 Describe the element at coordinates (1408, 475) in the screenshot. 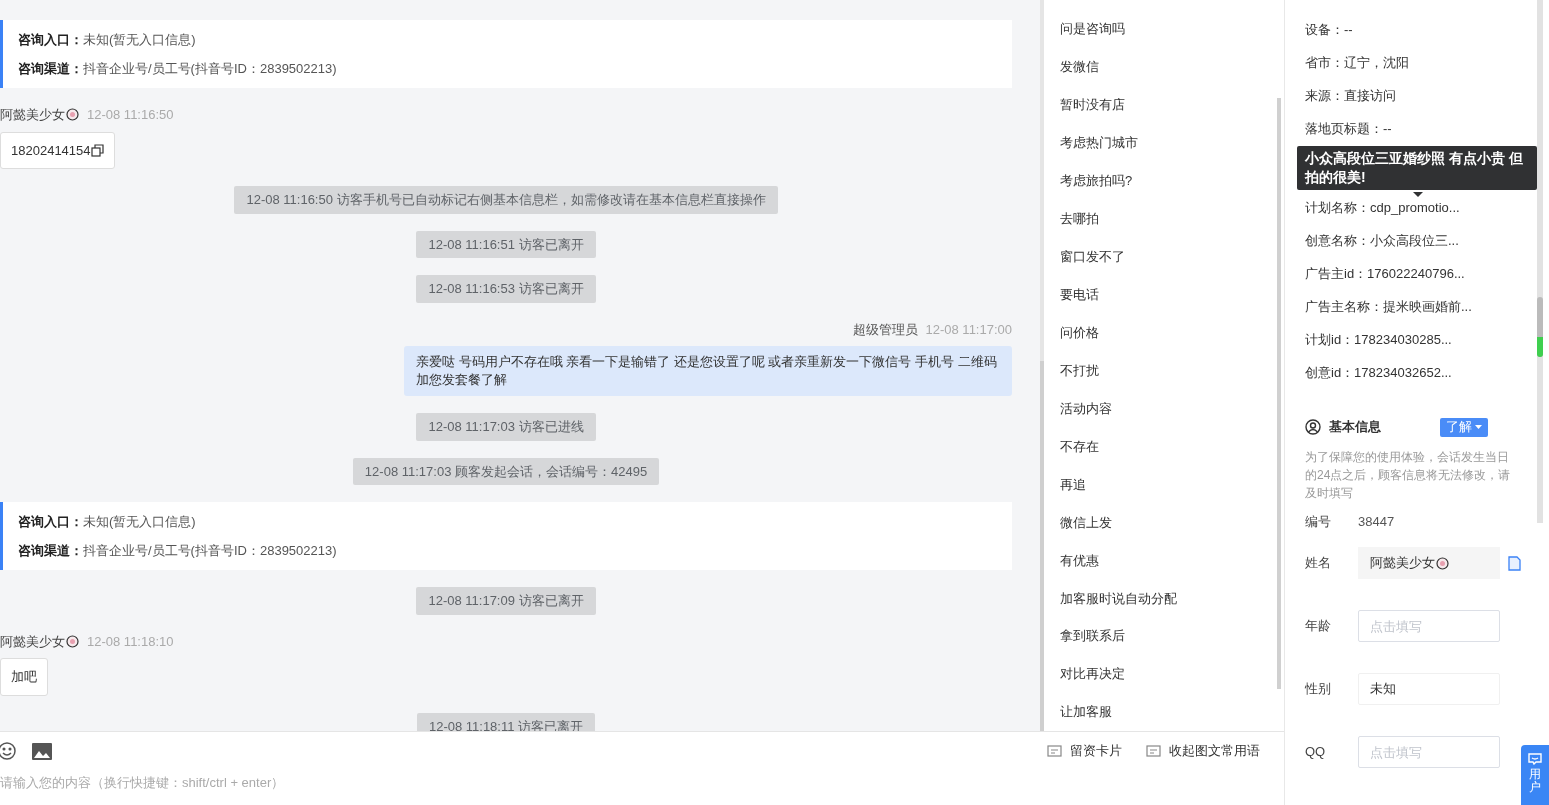

I see `notice-text: 为了保障您的使用体验，会话发生当日的24点之后，顾客信息将无法修改，请及时填写` at that location.